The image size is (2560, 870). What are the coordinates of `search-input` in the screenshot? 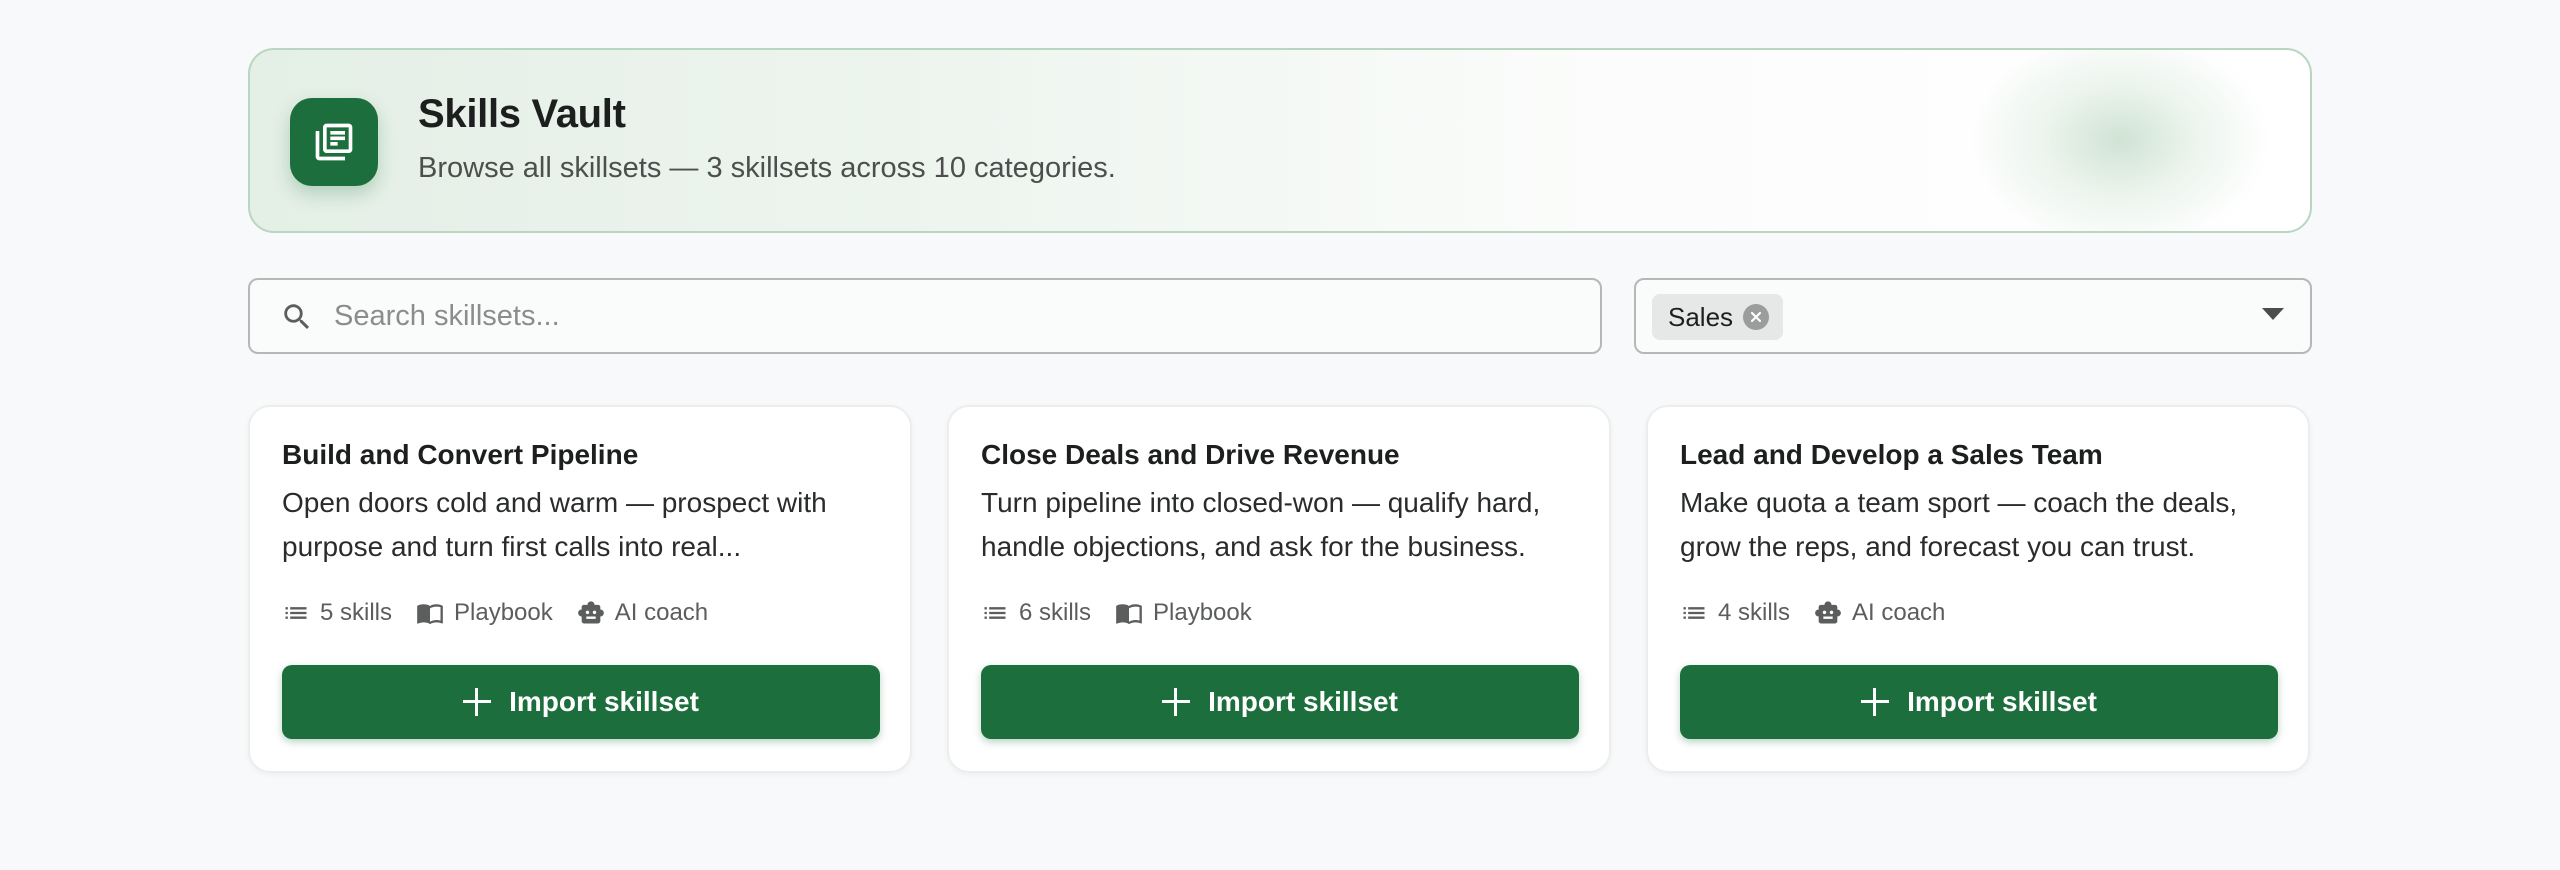 It's located at (952, 316).